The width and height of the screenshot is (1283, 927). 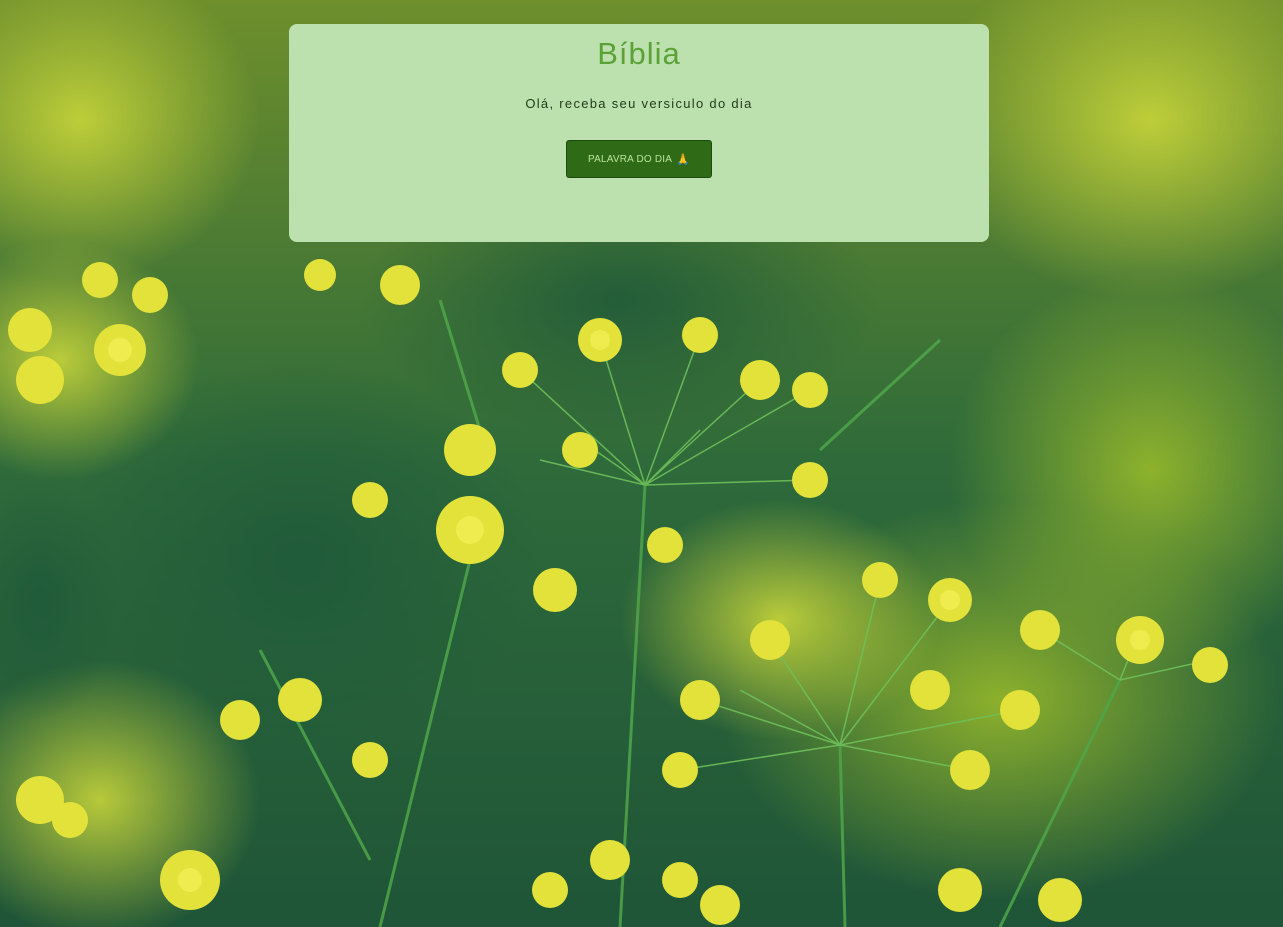 I want to click on praying-hands-icon: 🙏, so click(x=683, y=159).